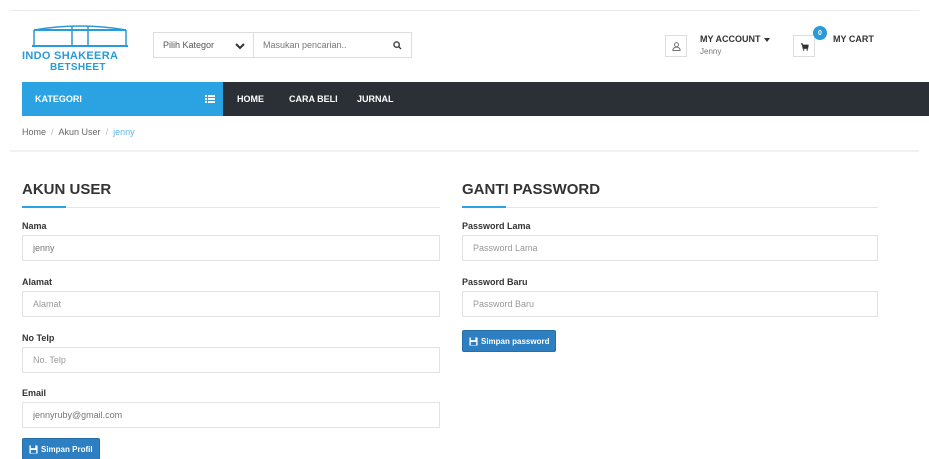 Image resolution: width=929 pixels, height=459 pixels. What do you see at coordinates (313, 99) in the screenshot?
I see `nav-cara-beli: CARA BELI` at bounding box center [313, 99].